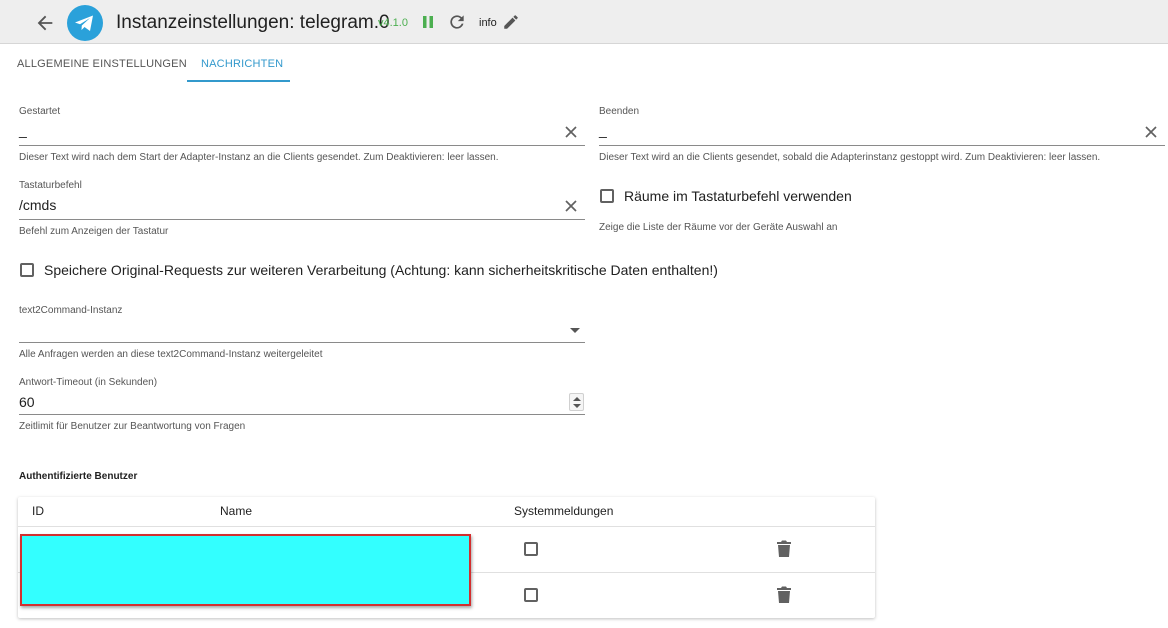  What do you see at coordinates (50, 185) in the screenshot?
I see `keyboard-label: Tastaturbefehl` at bounding box center [50, 185].